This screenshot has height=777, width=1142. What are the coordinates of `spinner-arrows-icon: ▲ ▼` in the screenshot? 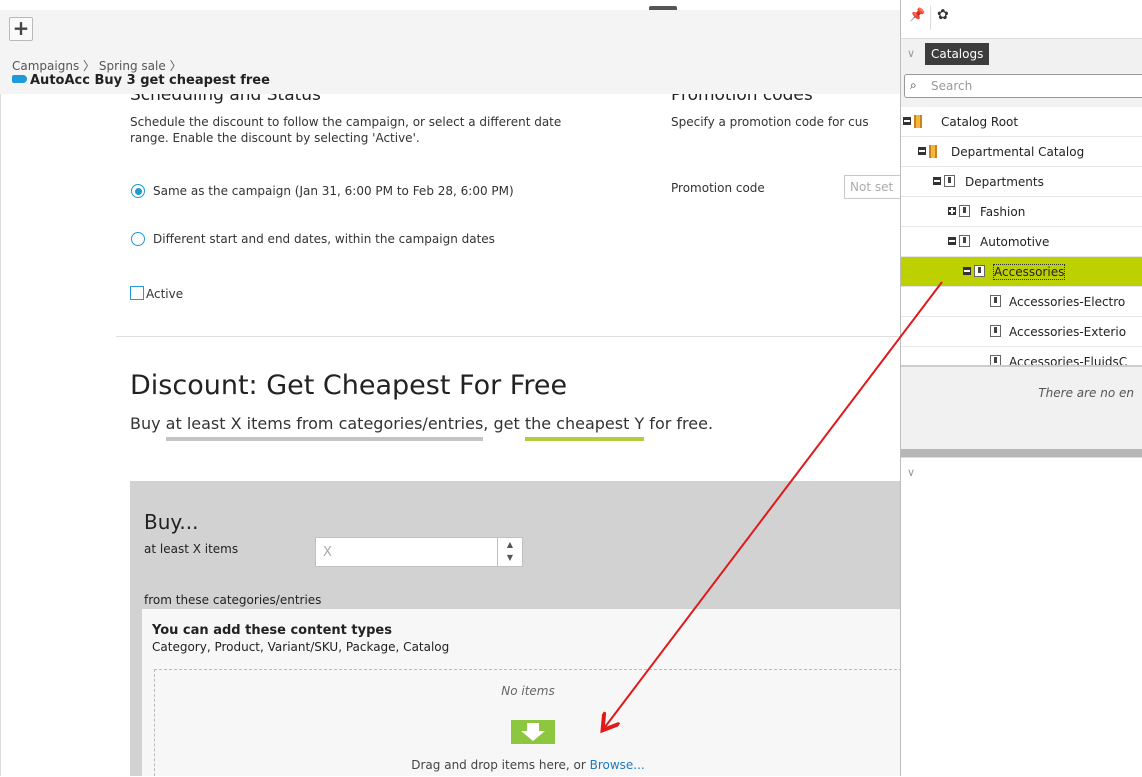 It's located at (509, 552).